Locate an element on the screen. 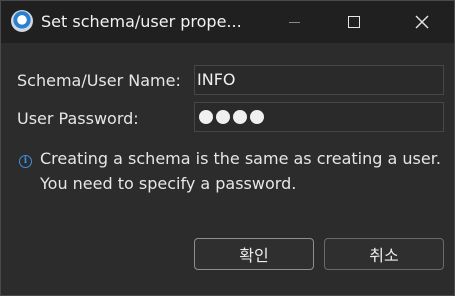 The height and width of the screenshot is (296, 455). maximize-icon is located at coordinates (354, 22).